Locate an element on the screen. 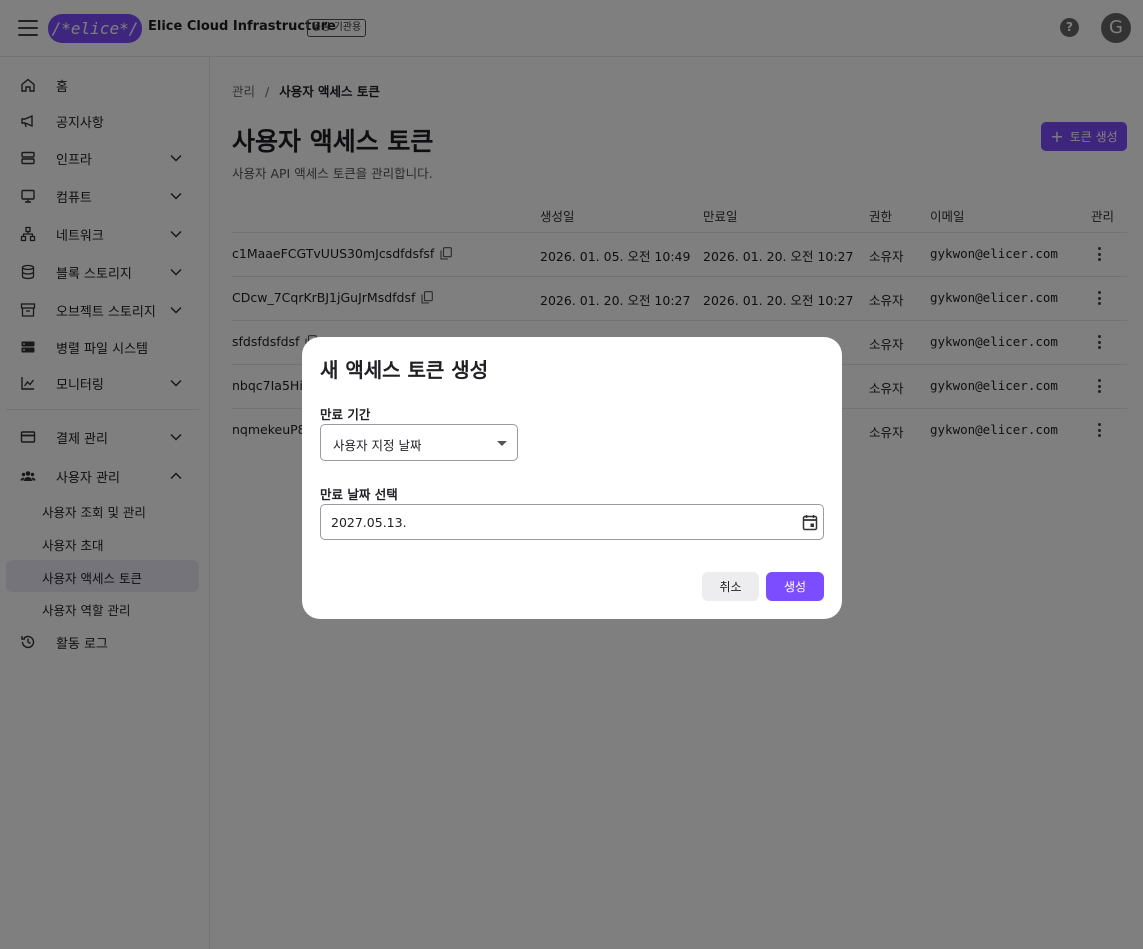 The image size is (1143, 949). calendar-icon is located at coordinates (810, 522).